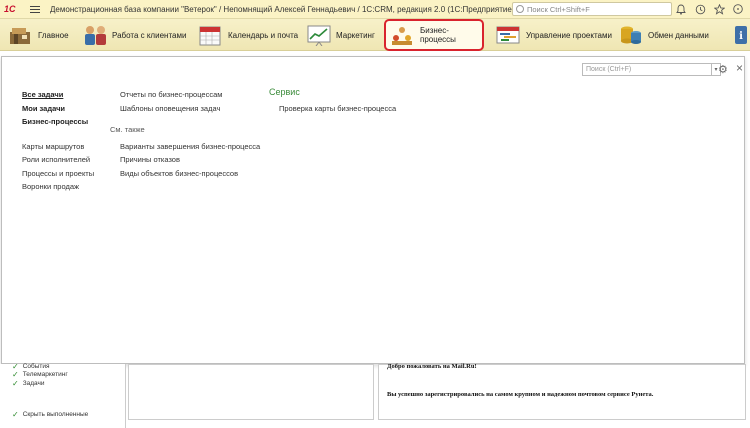  I want to click on section-projects: Управление проектами, so click(554, 35).